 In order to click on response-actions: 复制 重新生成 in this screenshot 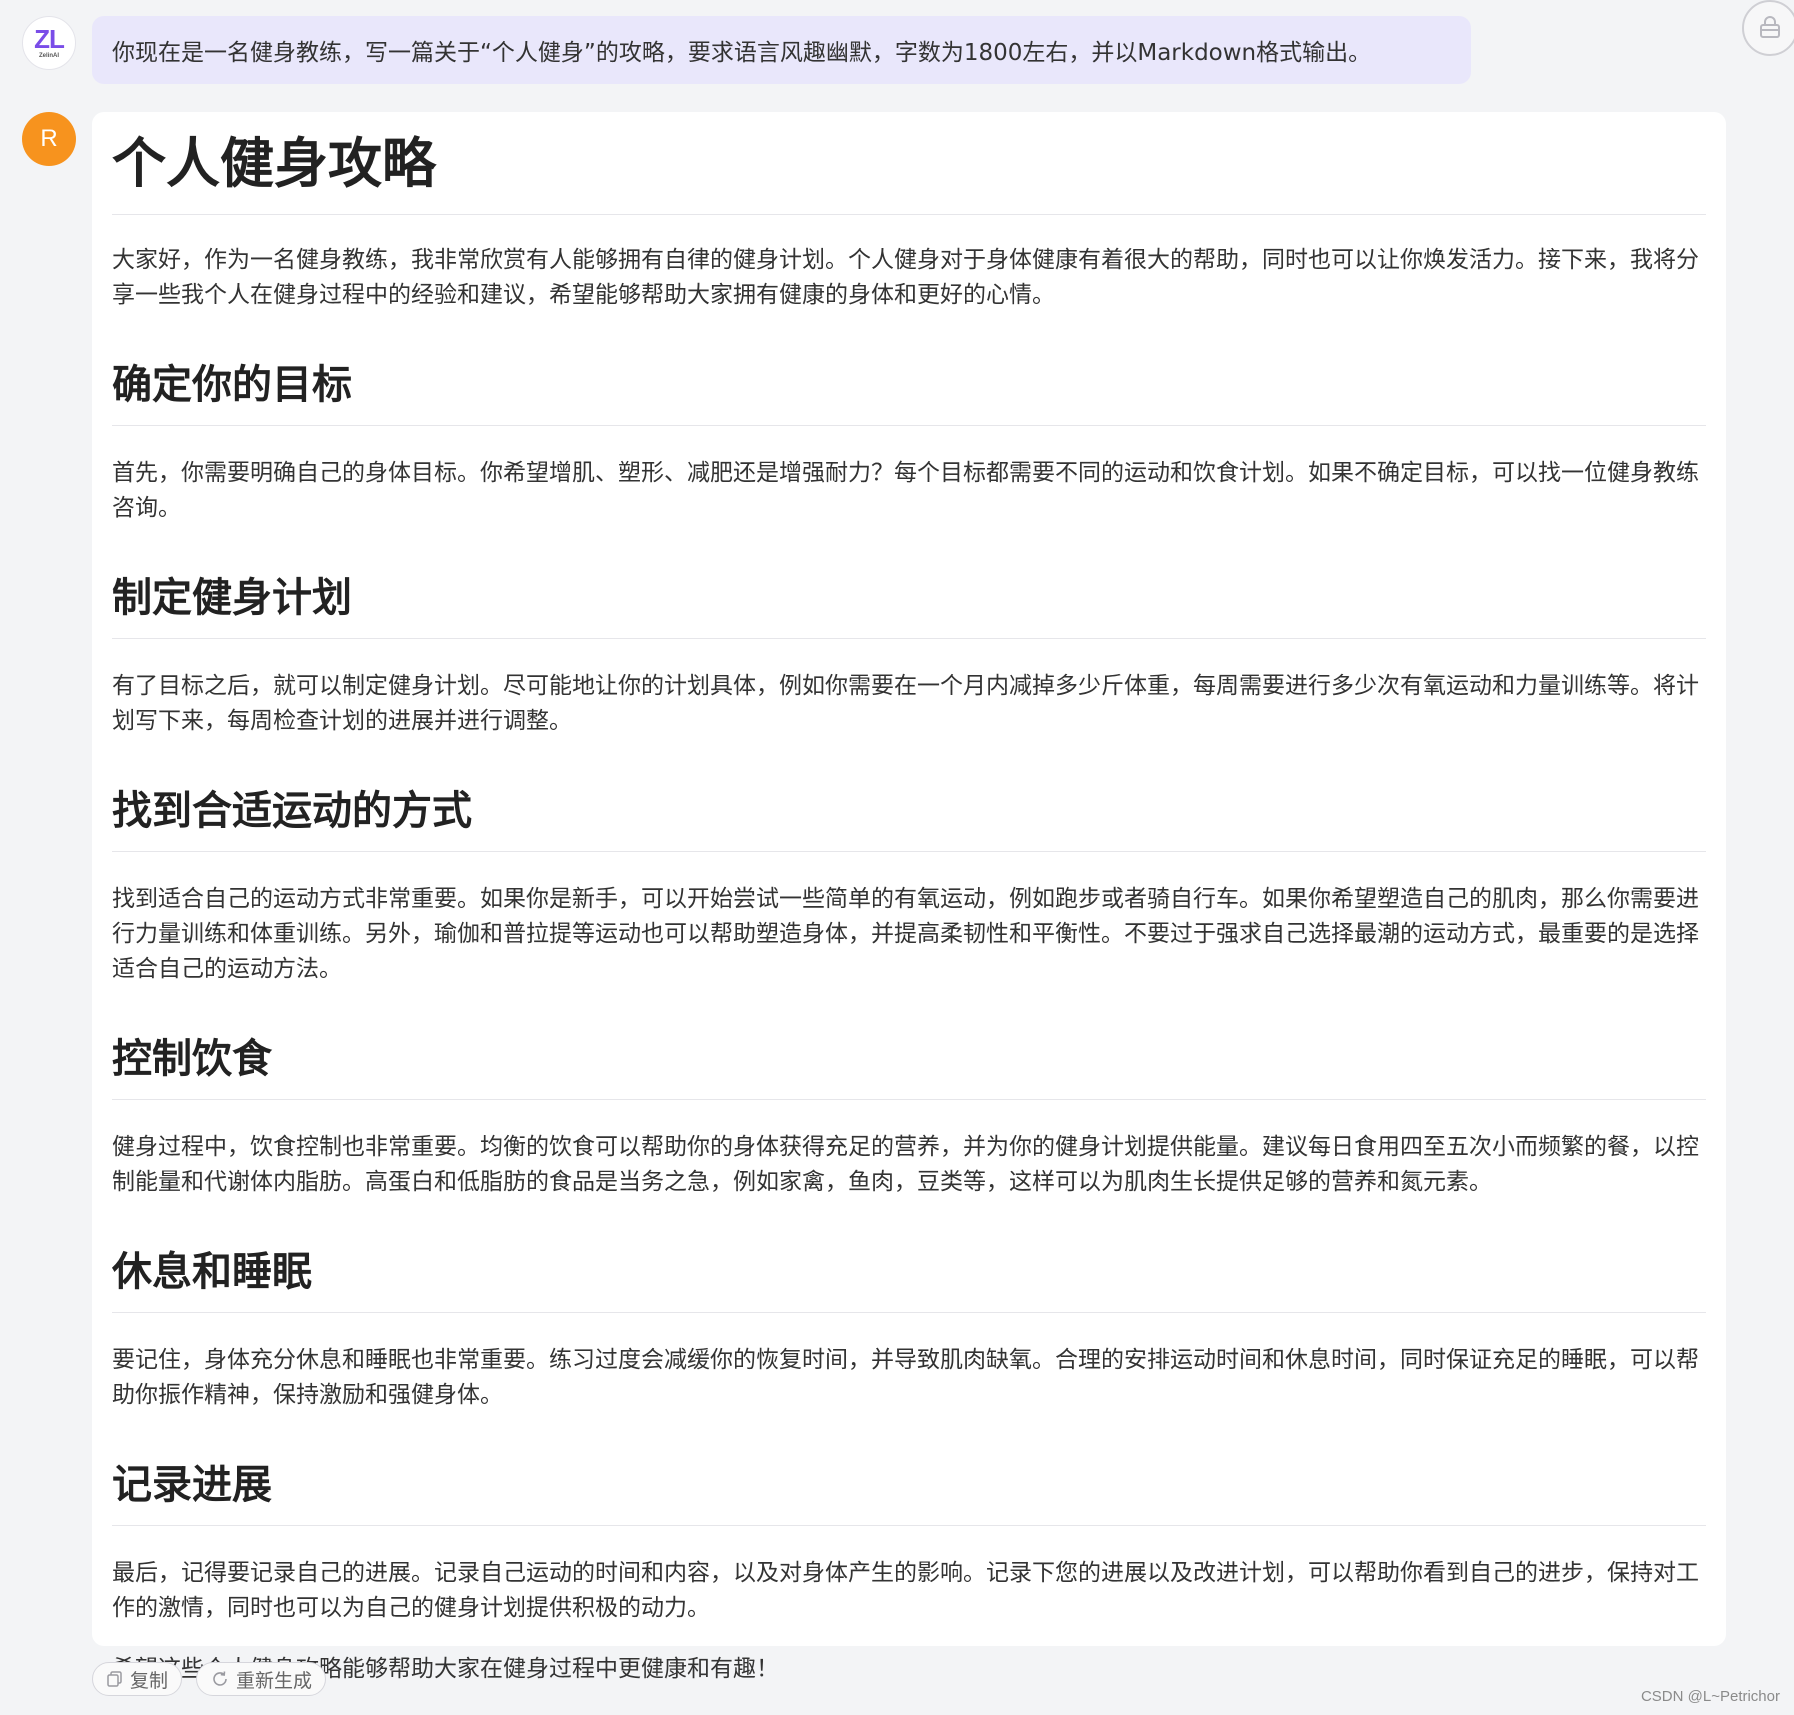, I will do `click(209, 1679)`.